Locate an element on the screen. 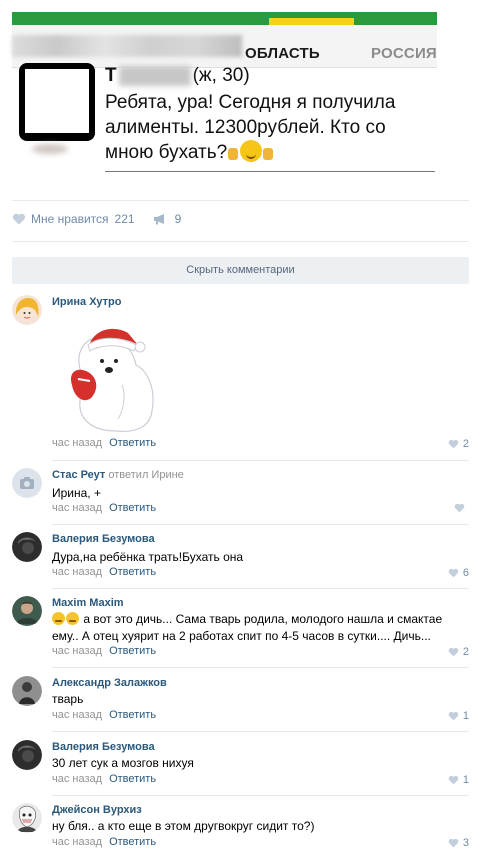 This screenshot has height=859, width=483. comment-like: 6 is located at coordinates (458, 573).